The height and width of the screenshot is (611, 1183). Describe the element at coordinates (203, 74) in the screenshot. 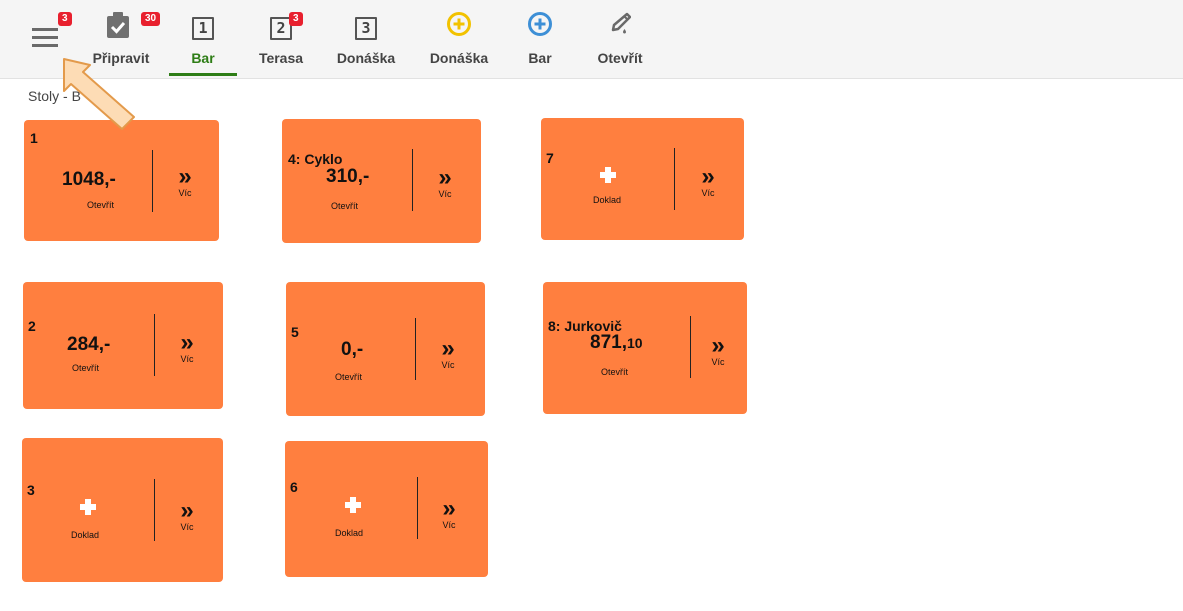

I see `active-tab-indicator` at that location.